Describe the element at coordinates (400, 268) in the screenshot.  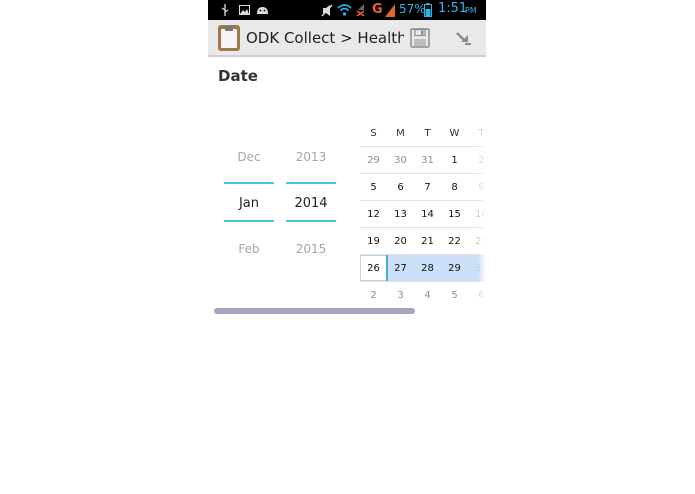
I see `calendar-day: 27` at that location.